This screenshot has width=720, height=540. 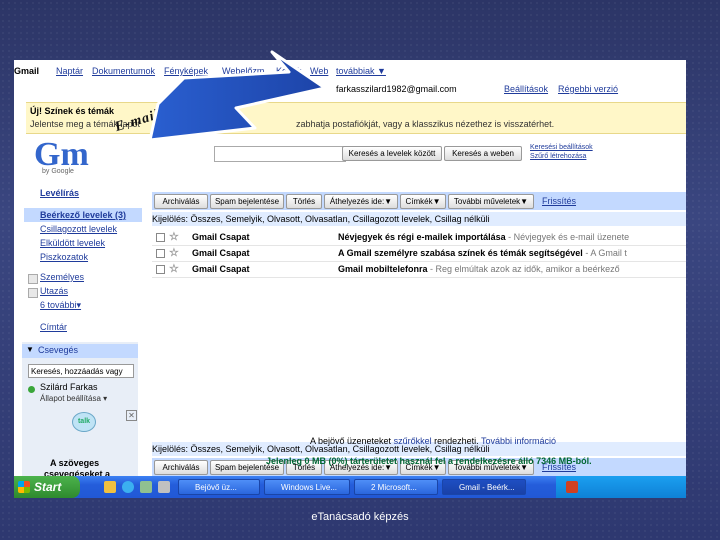 What do you see at coordinates (360, 517) in the screenshot?
I see `slide-caption: eTanácsadó képzés` at bounding box center [360, 517].